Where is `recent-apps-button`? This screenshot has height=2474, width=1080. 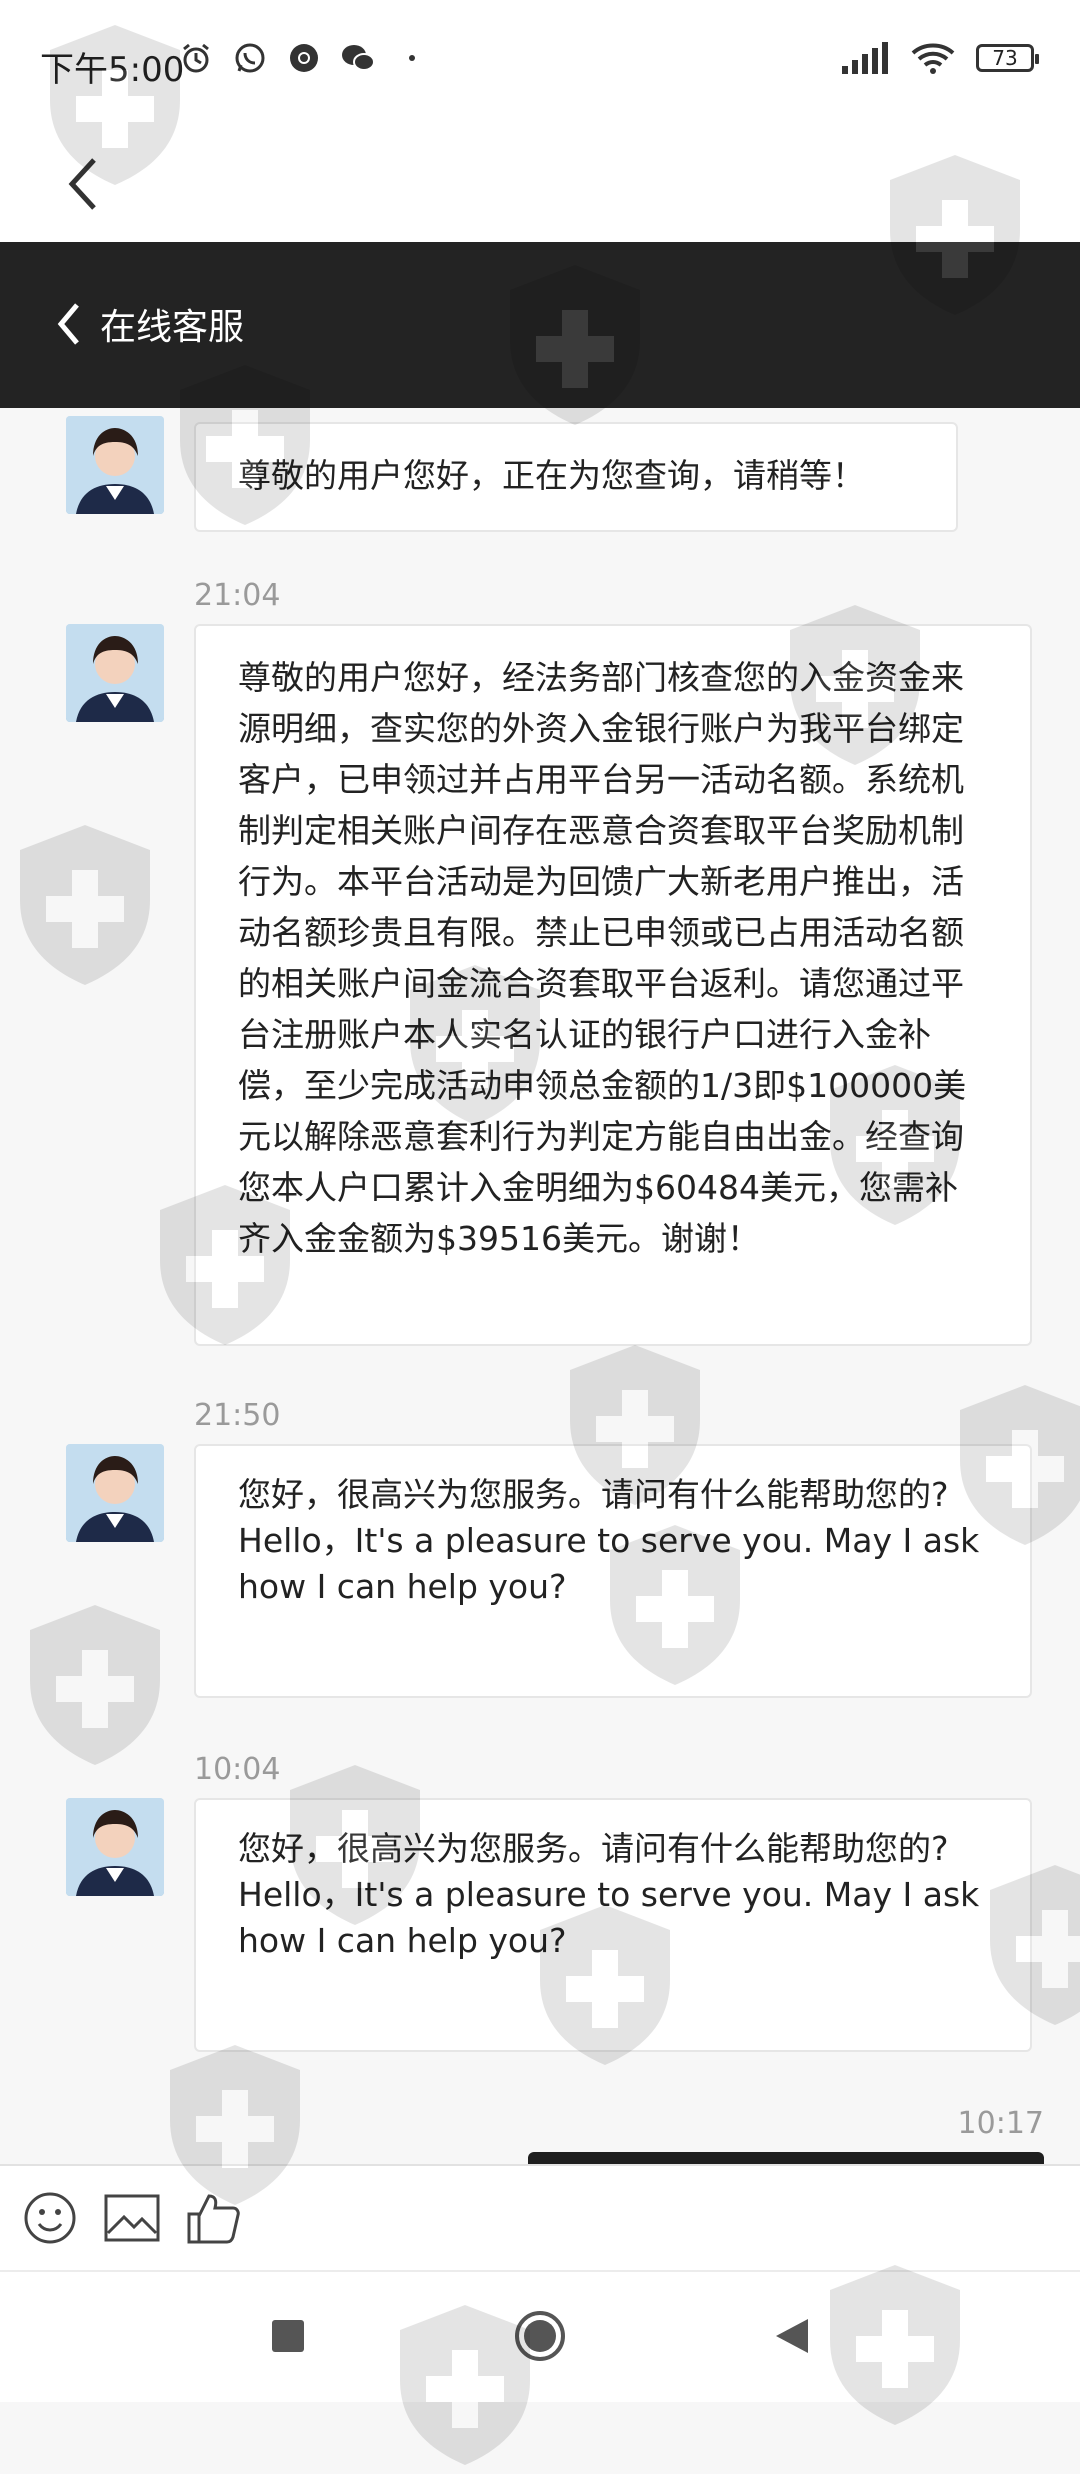
recent-apps-button is located at coordinates (288, 2336).